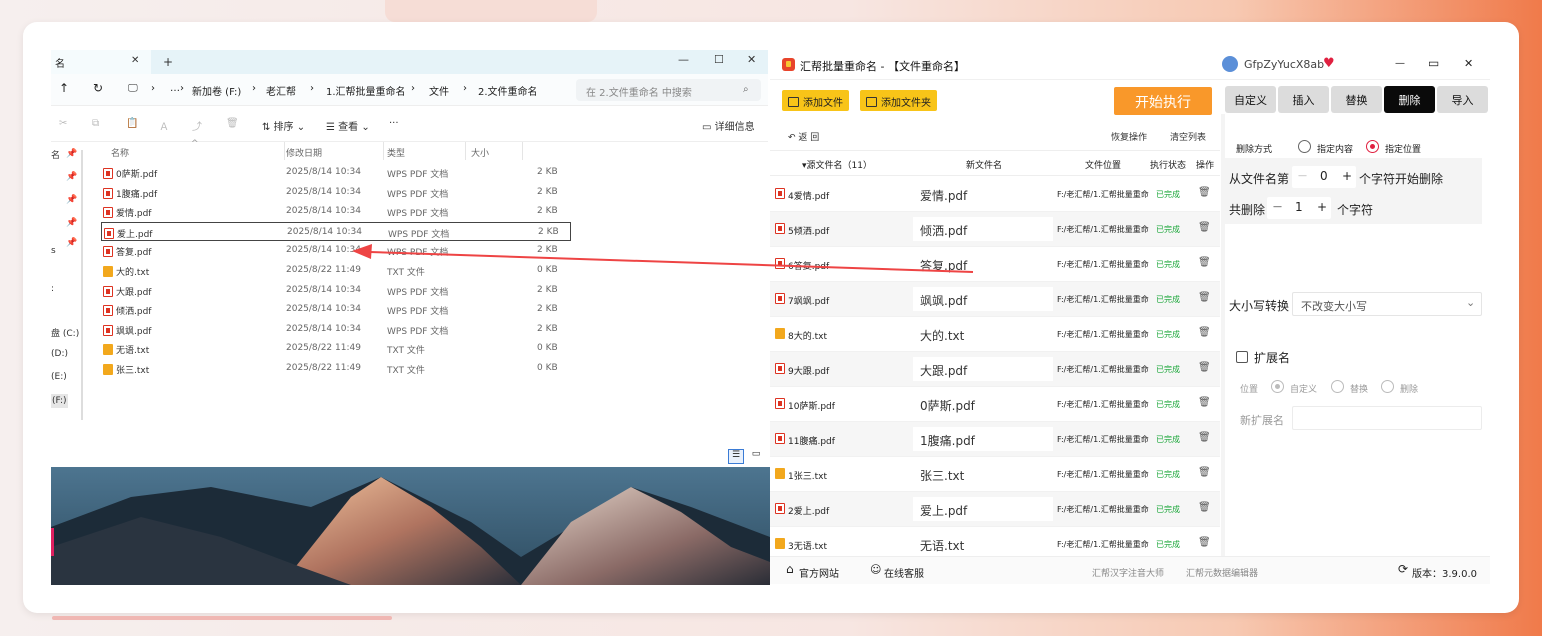  I want to click on col-operation: 操作, so click(1205, 164).